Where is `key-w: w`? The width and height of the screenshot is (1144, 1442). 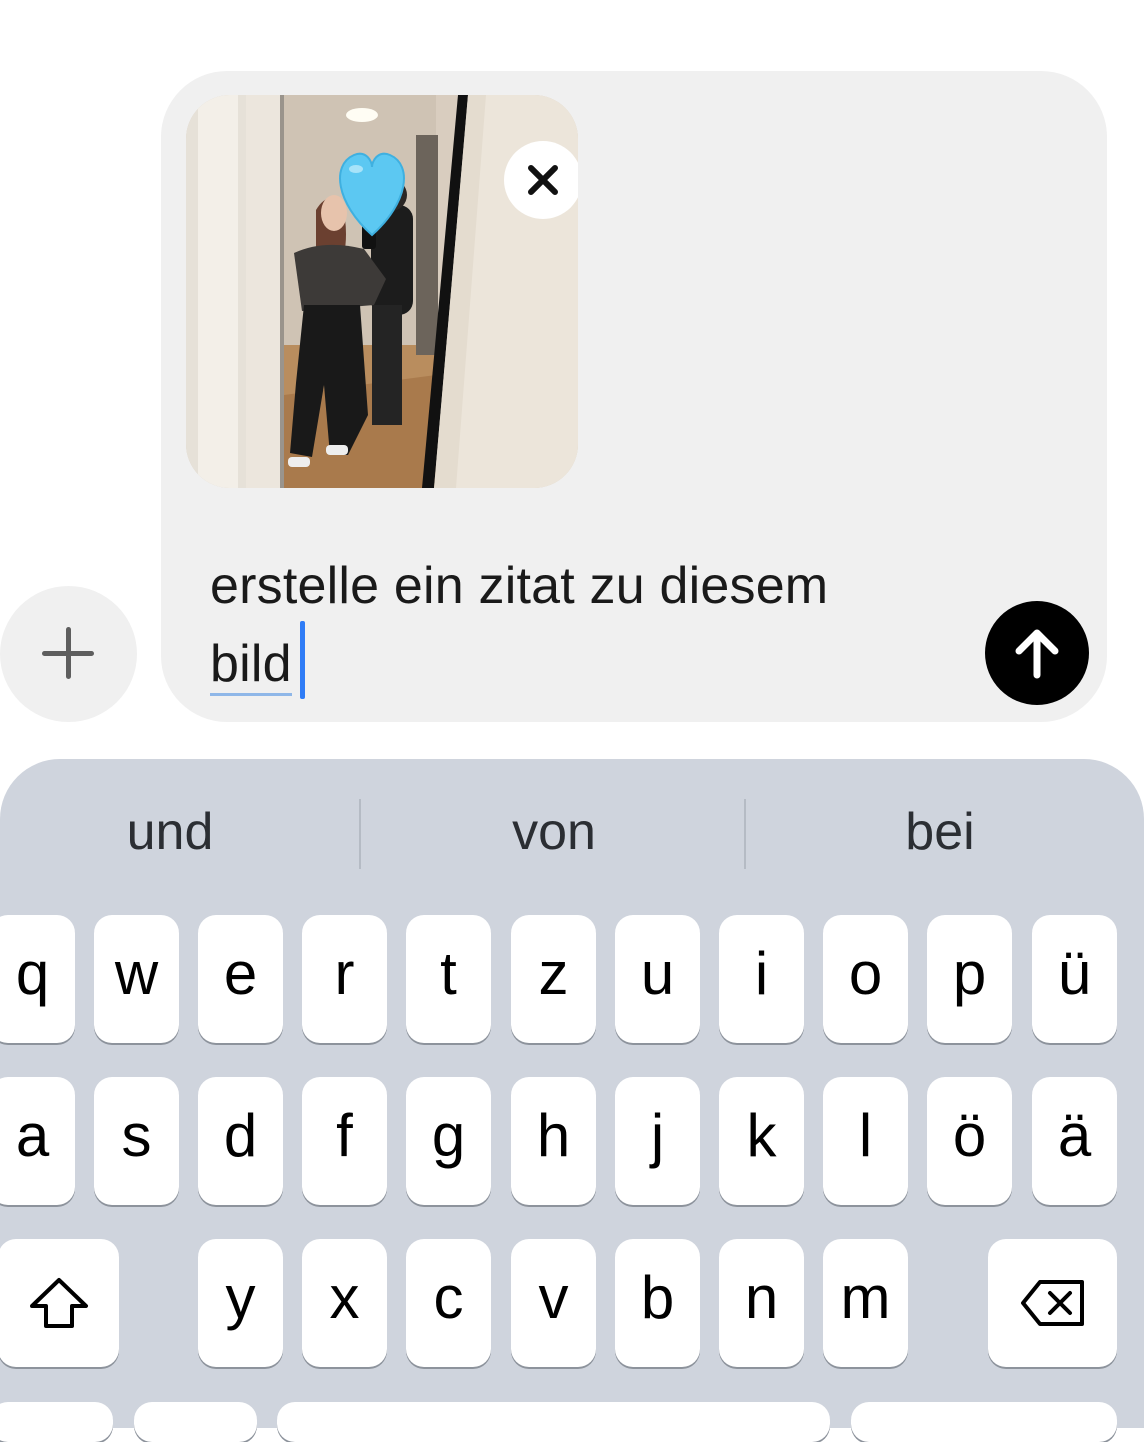 key-w: w is located at coordinates (136, 979).